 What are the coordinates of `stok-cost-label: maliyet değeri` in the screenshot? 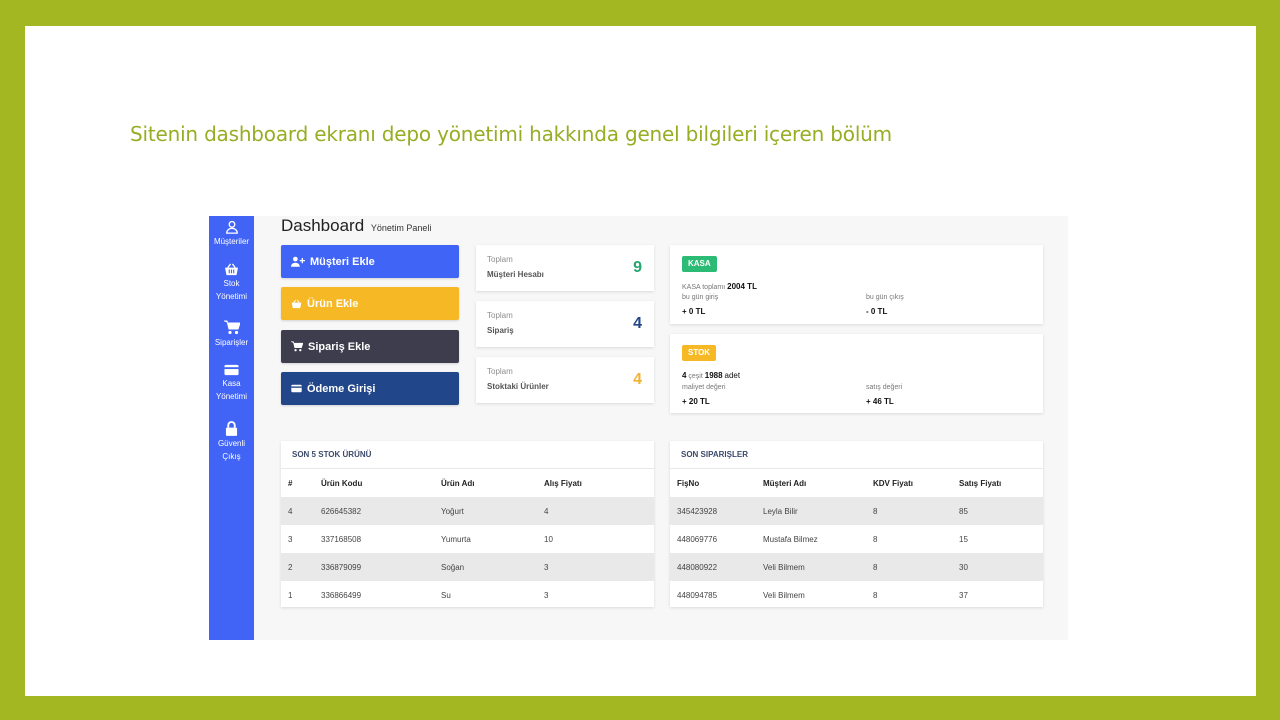 It's located at (704, 387).